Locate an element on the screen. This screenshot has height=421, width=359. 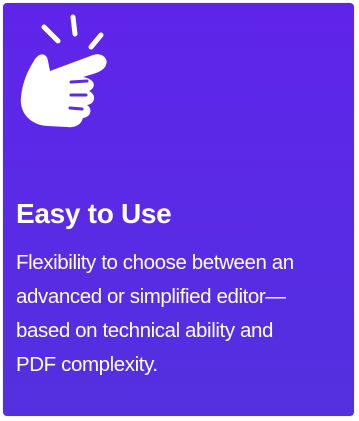
description-line: PDF complexity. is located at coordinates (87, 364).